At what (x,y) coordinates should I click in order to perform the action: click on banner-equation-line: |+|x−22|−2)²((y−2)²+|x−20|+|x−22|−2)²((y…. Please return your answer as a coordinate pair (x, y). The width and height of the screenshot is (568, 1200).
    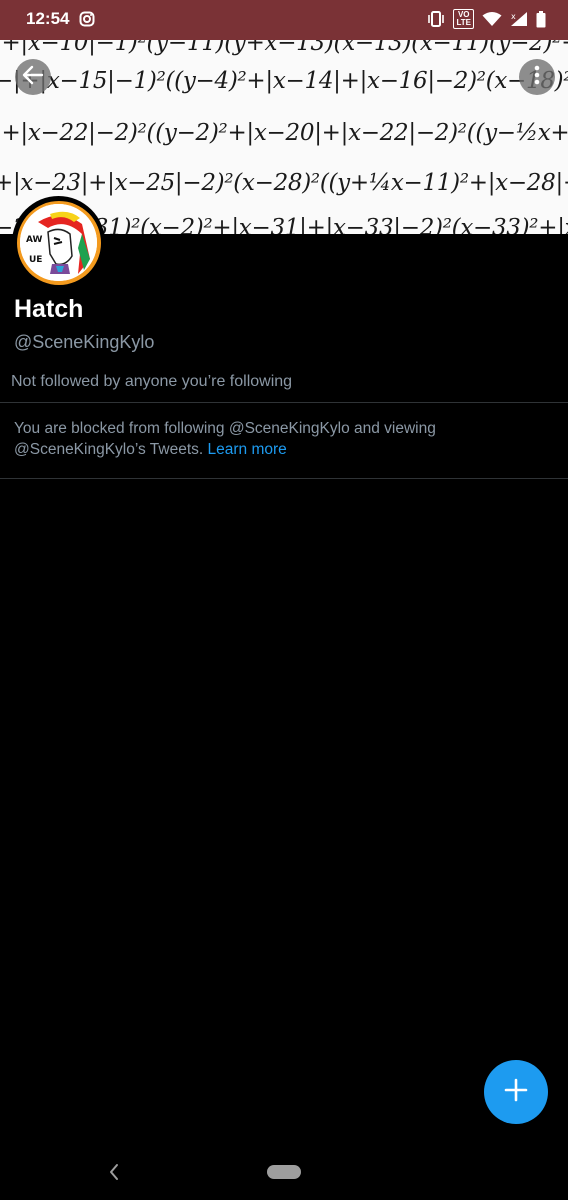
    Looking at the image, I should click on (284, 133).